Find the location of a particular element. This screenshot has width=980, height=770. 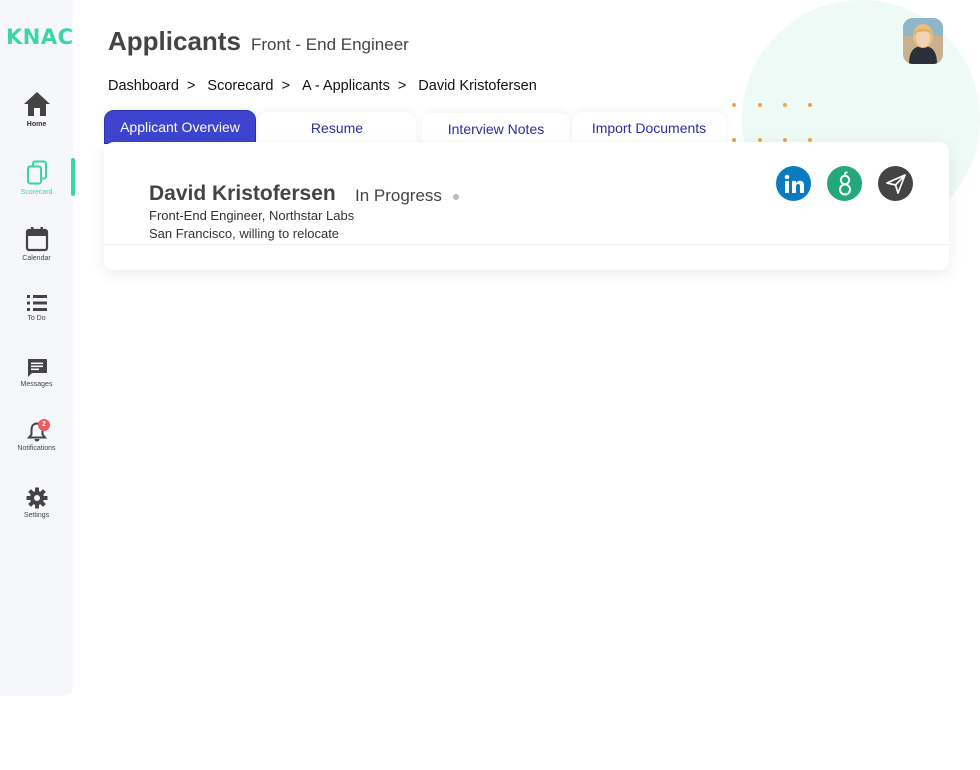

applicant-role: Front-End Engineer, Northstar Labs is located at coordinates (252, 215).